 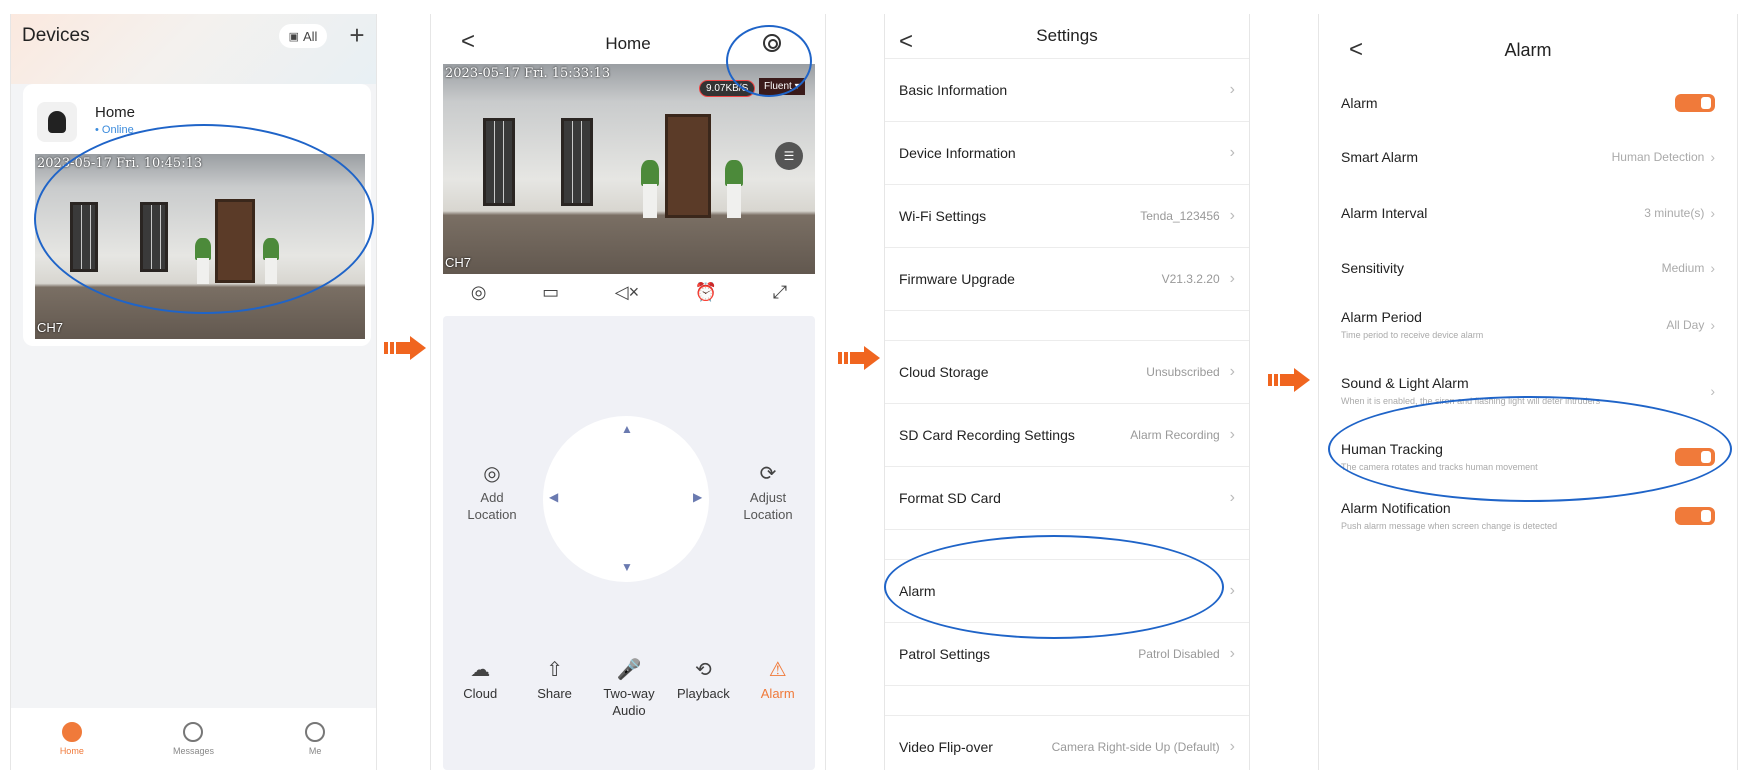 I want to click on smart-alarm-row: Smart Alarm Human Detection ›, so click(x=1528, y=156).